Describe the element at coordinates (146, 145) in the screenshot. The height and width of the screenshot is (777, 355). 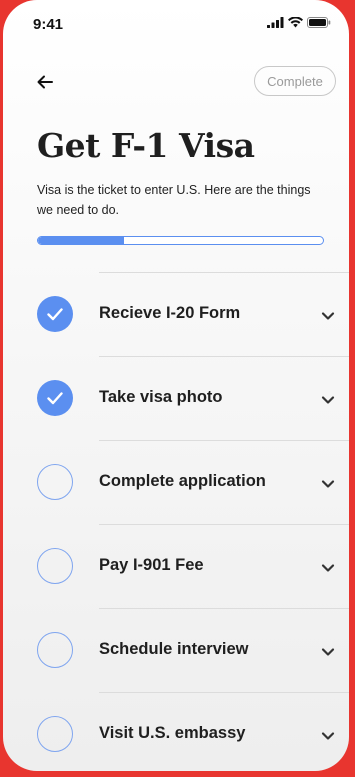
I see `page-title: Get F-1 Visa` at that location.